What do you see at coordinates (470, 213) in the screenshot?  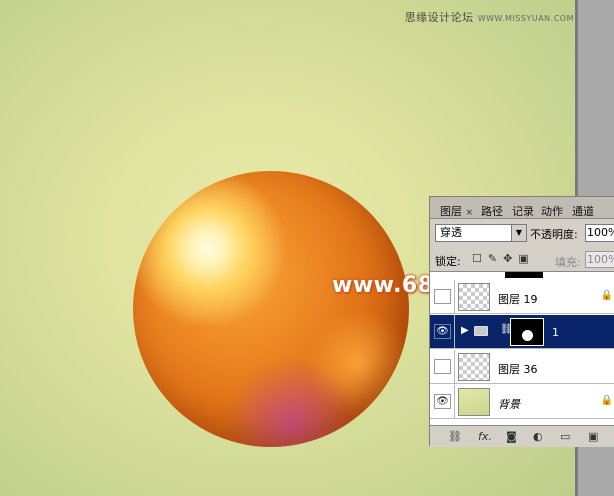 I see `close-icon: ×` at bounding box center [470, 213].